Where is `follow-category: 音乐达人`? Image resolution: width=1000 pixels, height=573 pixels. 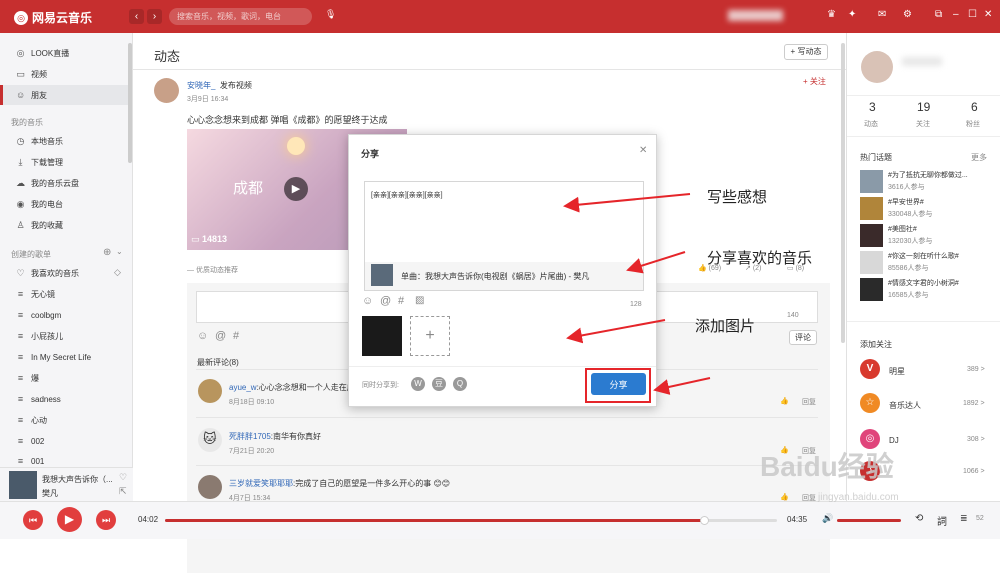 follow-category: 音乐达人 is located at coordinates (905, 405).